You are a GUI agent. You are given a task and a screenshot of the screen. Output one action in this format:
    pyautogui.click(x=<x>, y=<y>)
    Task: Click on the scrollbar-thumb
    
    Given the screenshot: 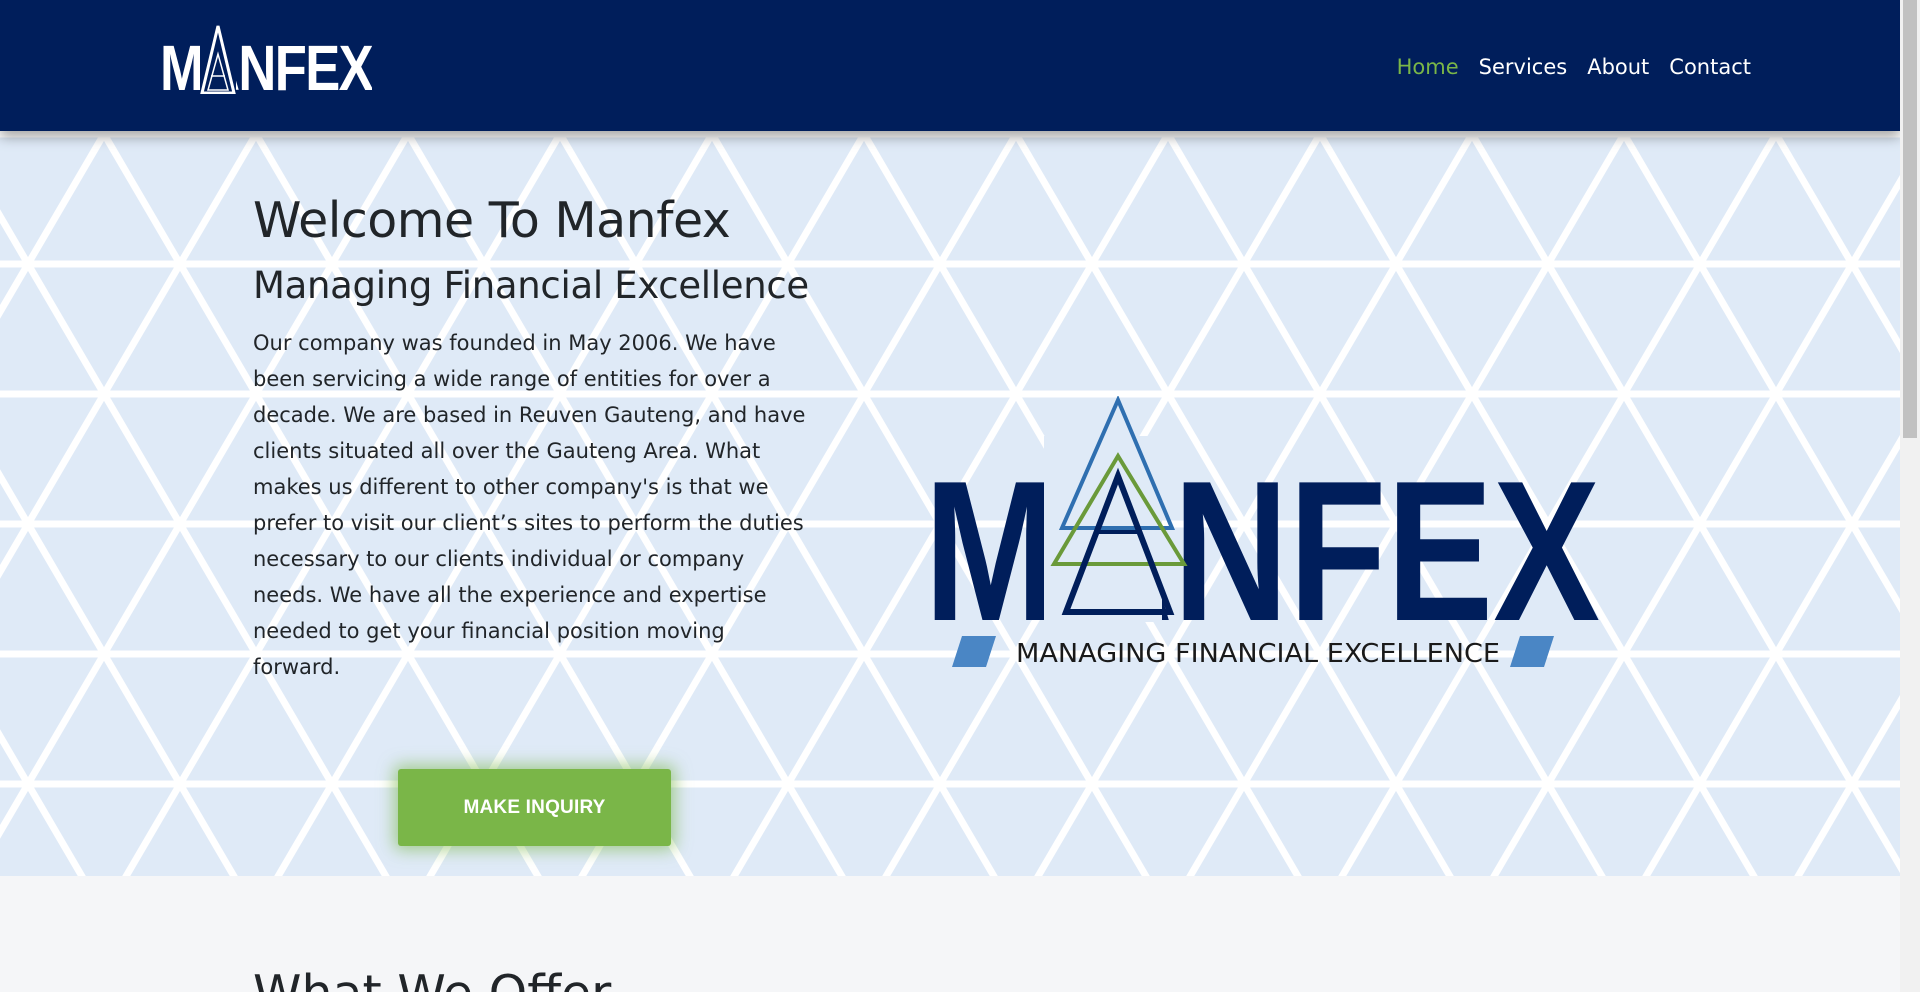 What is the action you would take?
    pyautogui.click(x=1910, y=219)
    